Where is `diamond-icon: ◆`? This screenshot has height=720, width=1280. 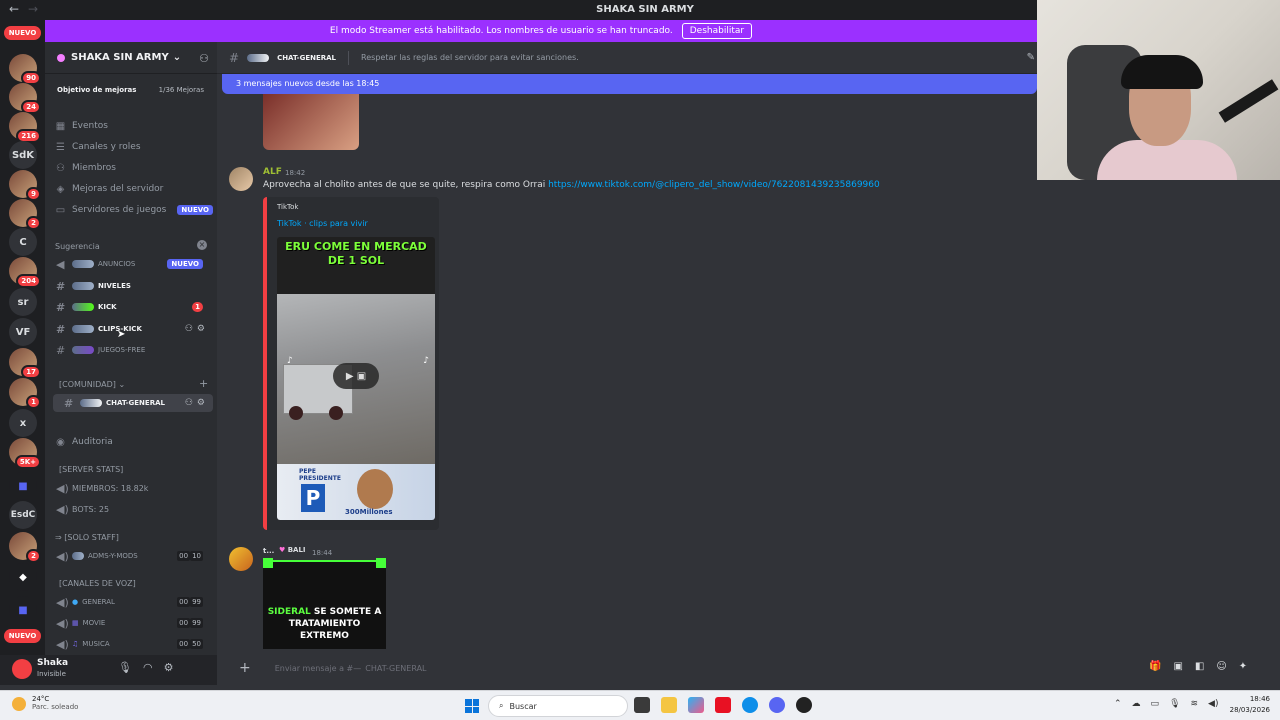
diamond-icon: ◆ is located at coordinates (23, 577).